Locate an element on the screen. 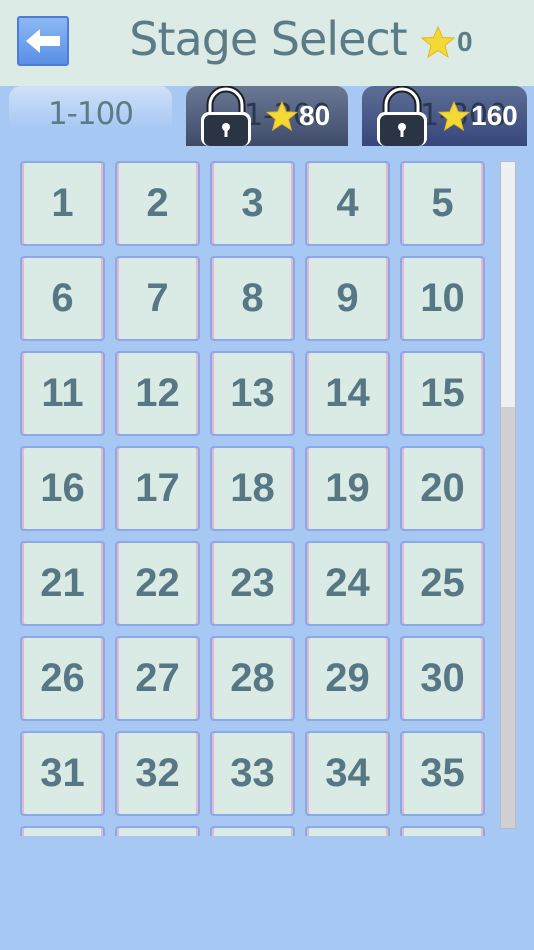 This screenshot has height=950, width=534. tab-range-3: 1-300 160 is located at coordinates (444, 116).